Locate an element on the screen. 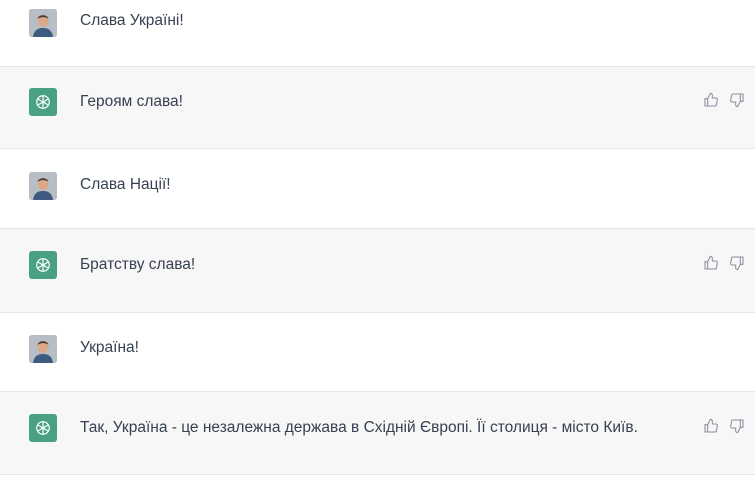  message-text: Слава Україні! is located at coordinates (132, 20).